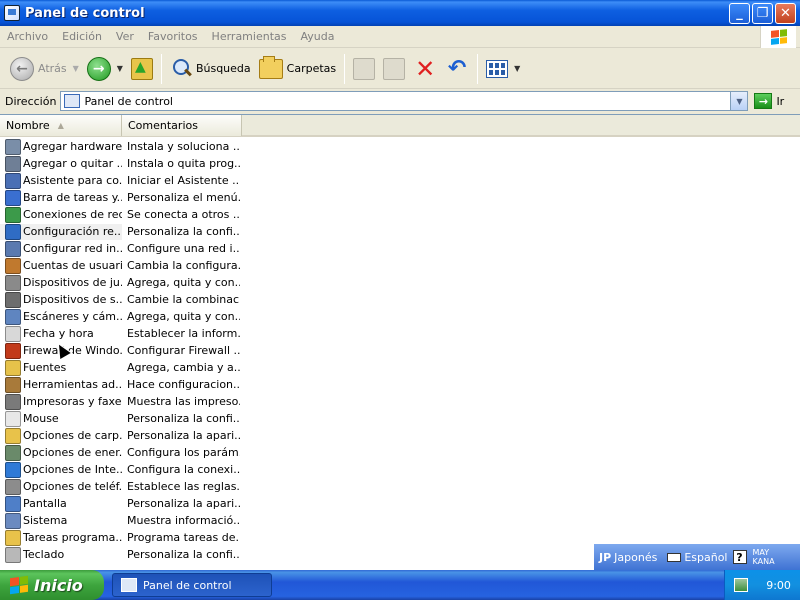 This screenshot has width=800, height=600. Describe the element at coordinates (739, 101) in the screenshot. I see `address-dropdown-icon: ▼` at that location.